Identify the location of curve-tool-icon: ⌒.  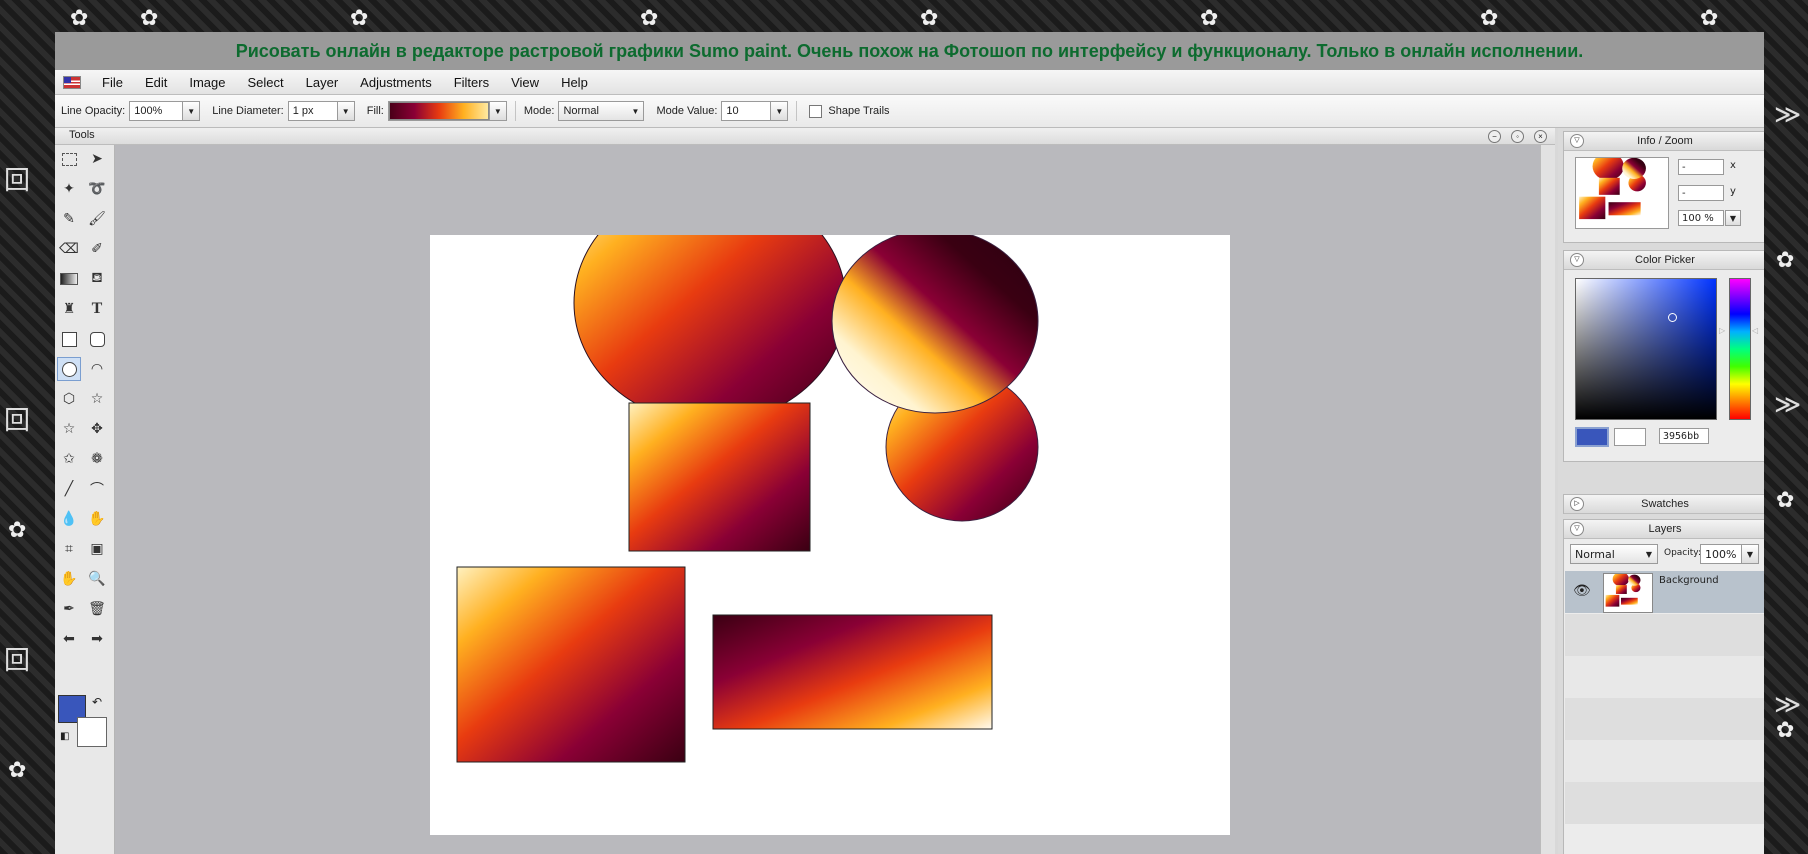
(97, 489).